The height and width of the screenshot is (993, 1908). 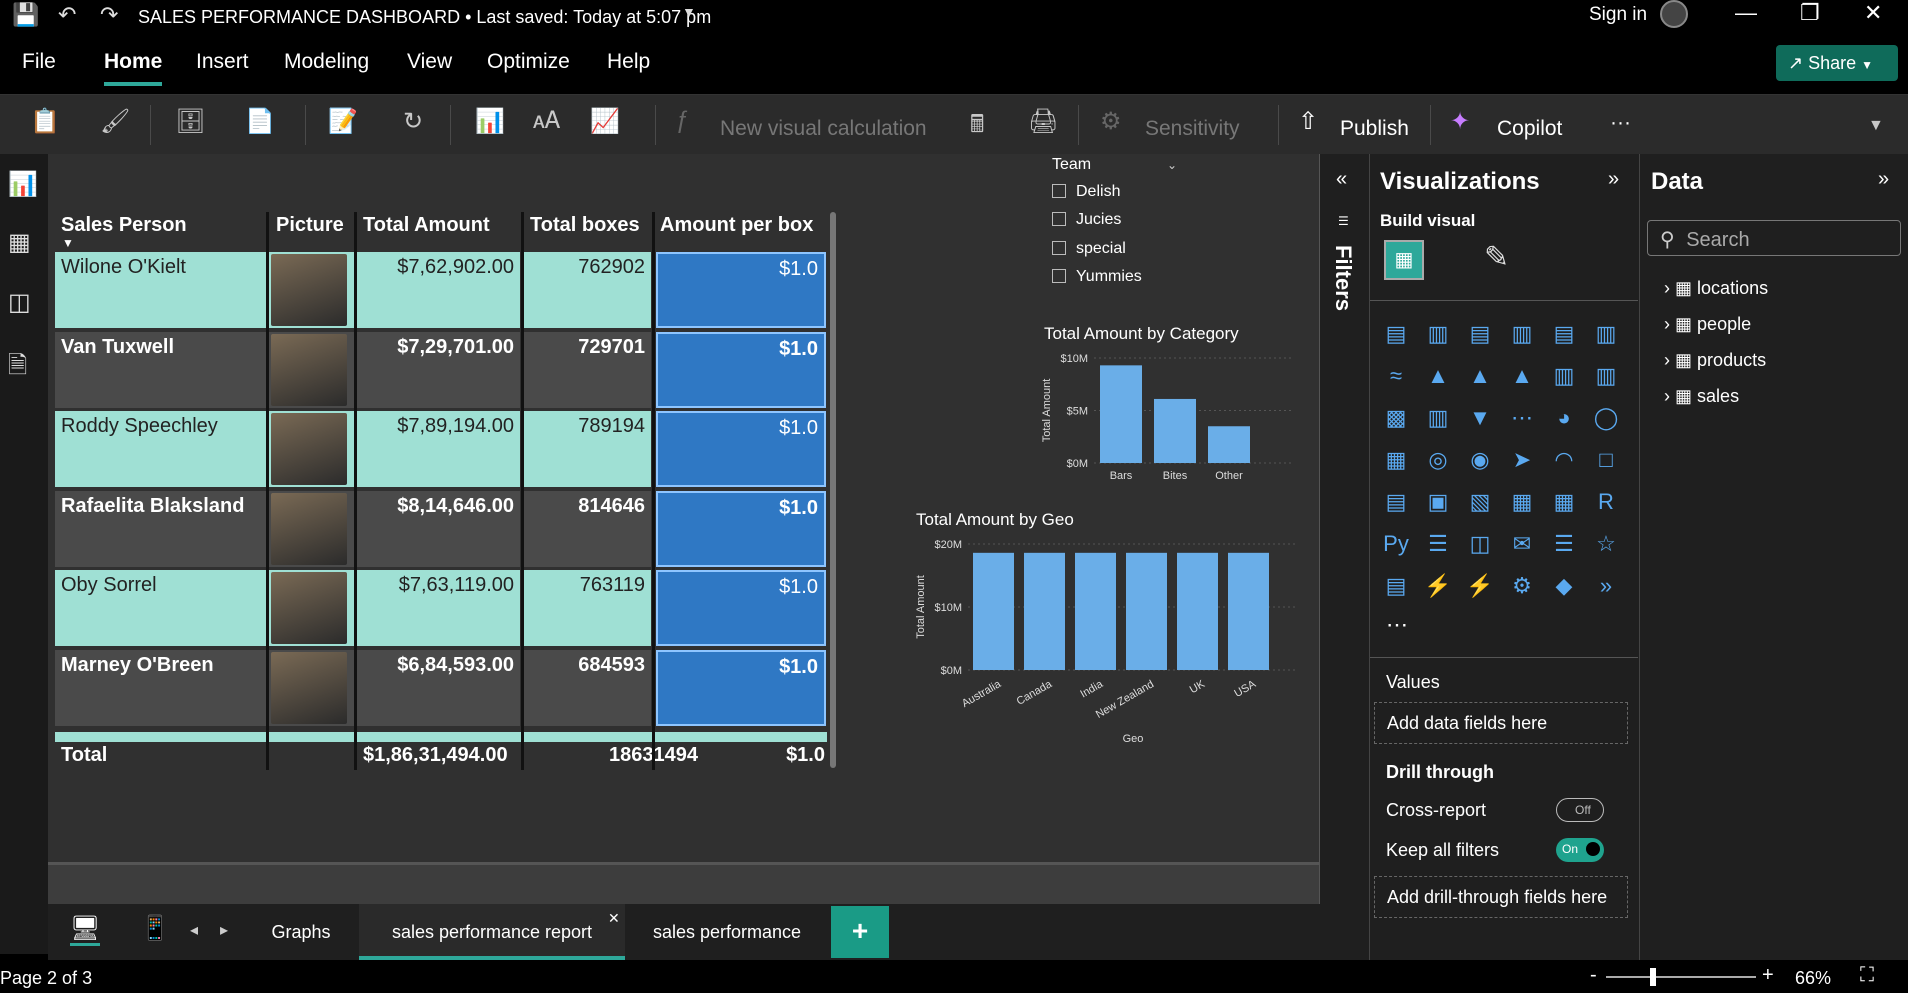 I want to click on mobile-view-icon: 📱, so click(x=155, y=928).